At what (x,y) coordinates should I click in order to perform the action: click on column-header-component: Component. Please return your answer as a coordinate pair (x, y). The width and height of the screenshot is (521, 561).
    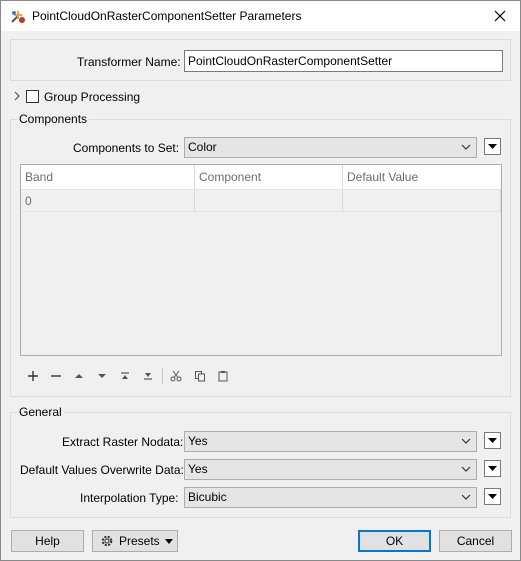
    Looking at the image, I should click on (269, 177).